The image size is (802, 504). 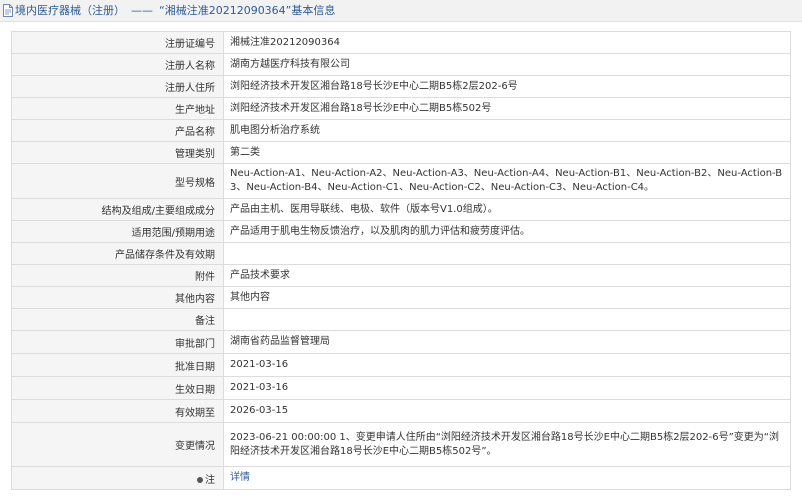 I want to click on field-value: 2026-03-15, so click(x=507, y=411).